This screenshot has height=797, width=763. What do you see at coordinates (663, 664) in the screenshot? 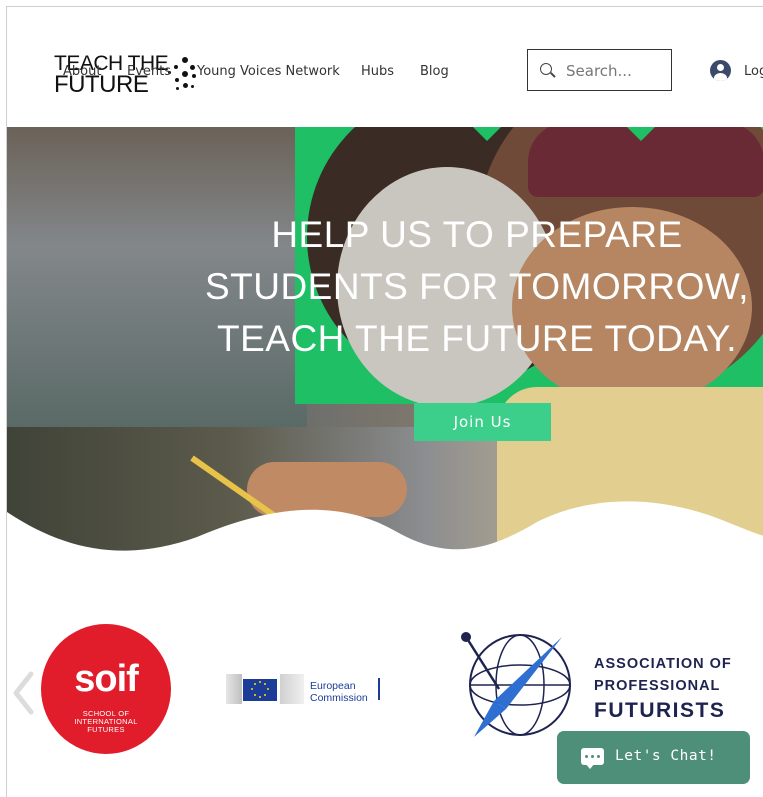
I see `apf-logo-line-1: ASSOCIATION OF` at bounding box center [663, 664].